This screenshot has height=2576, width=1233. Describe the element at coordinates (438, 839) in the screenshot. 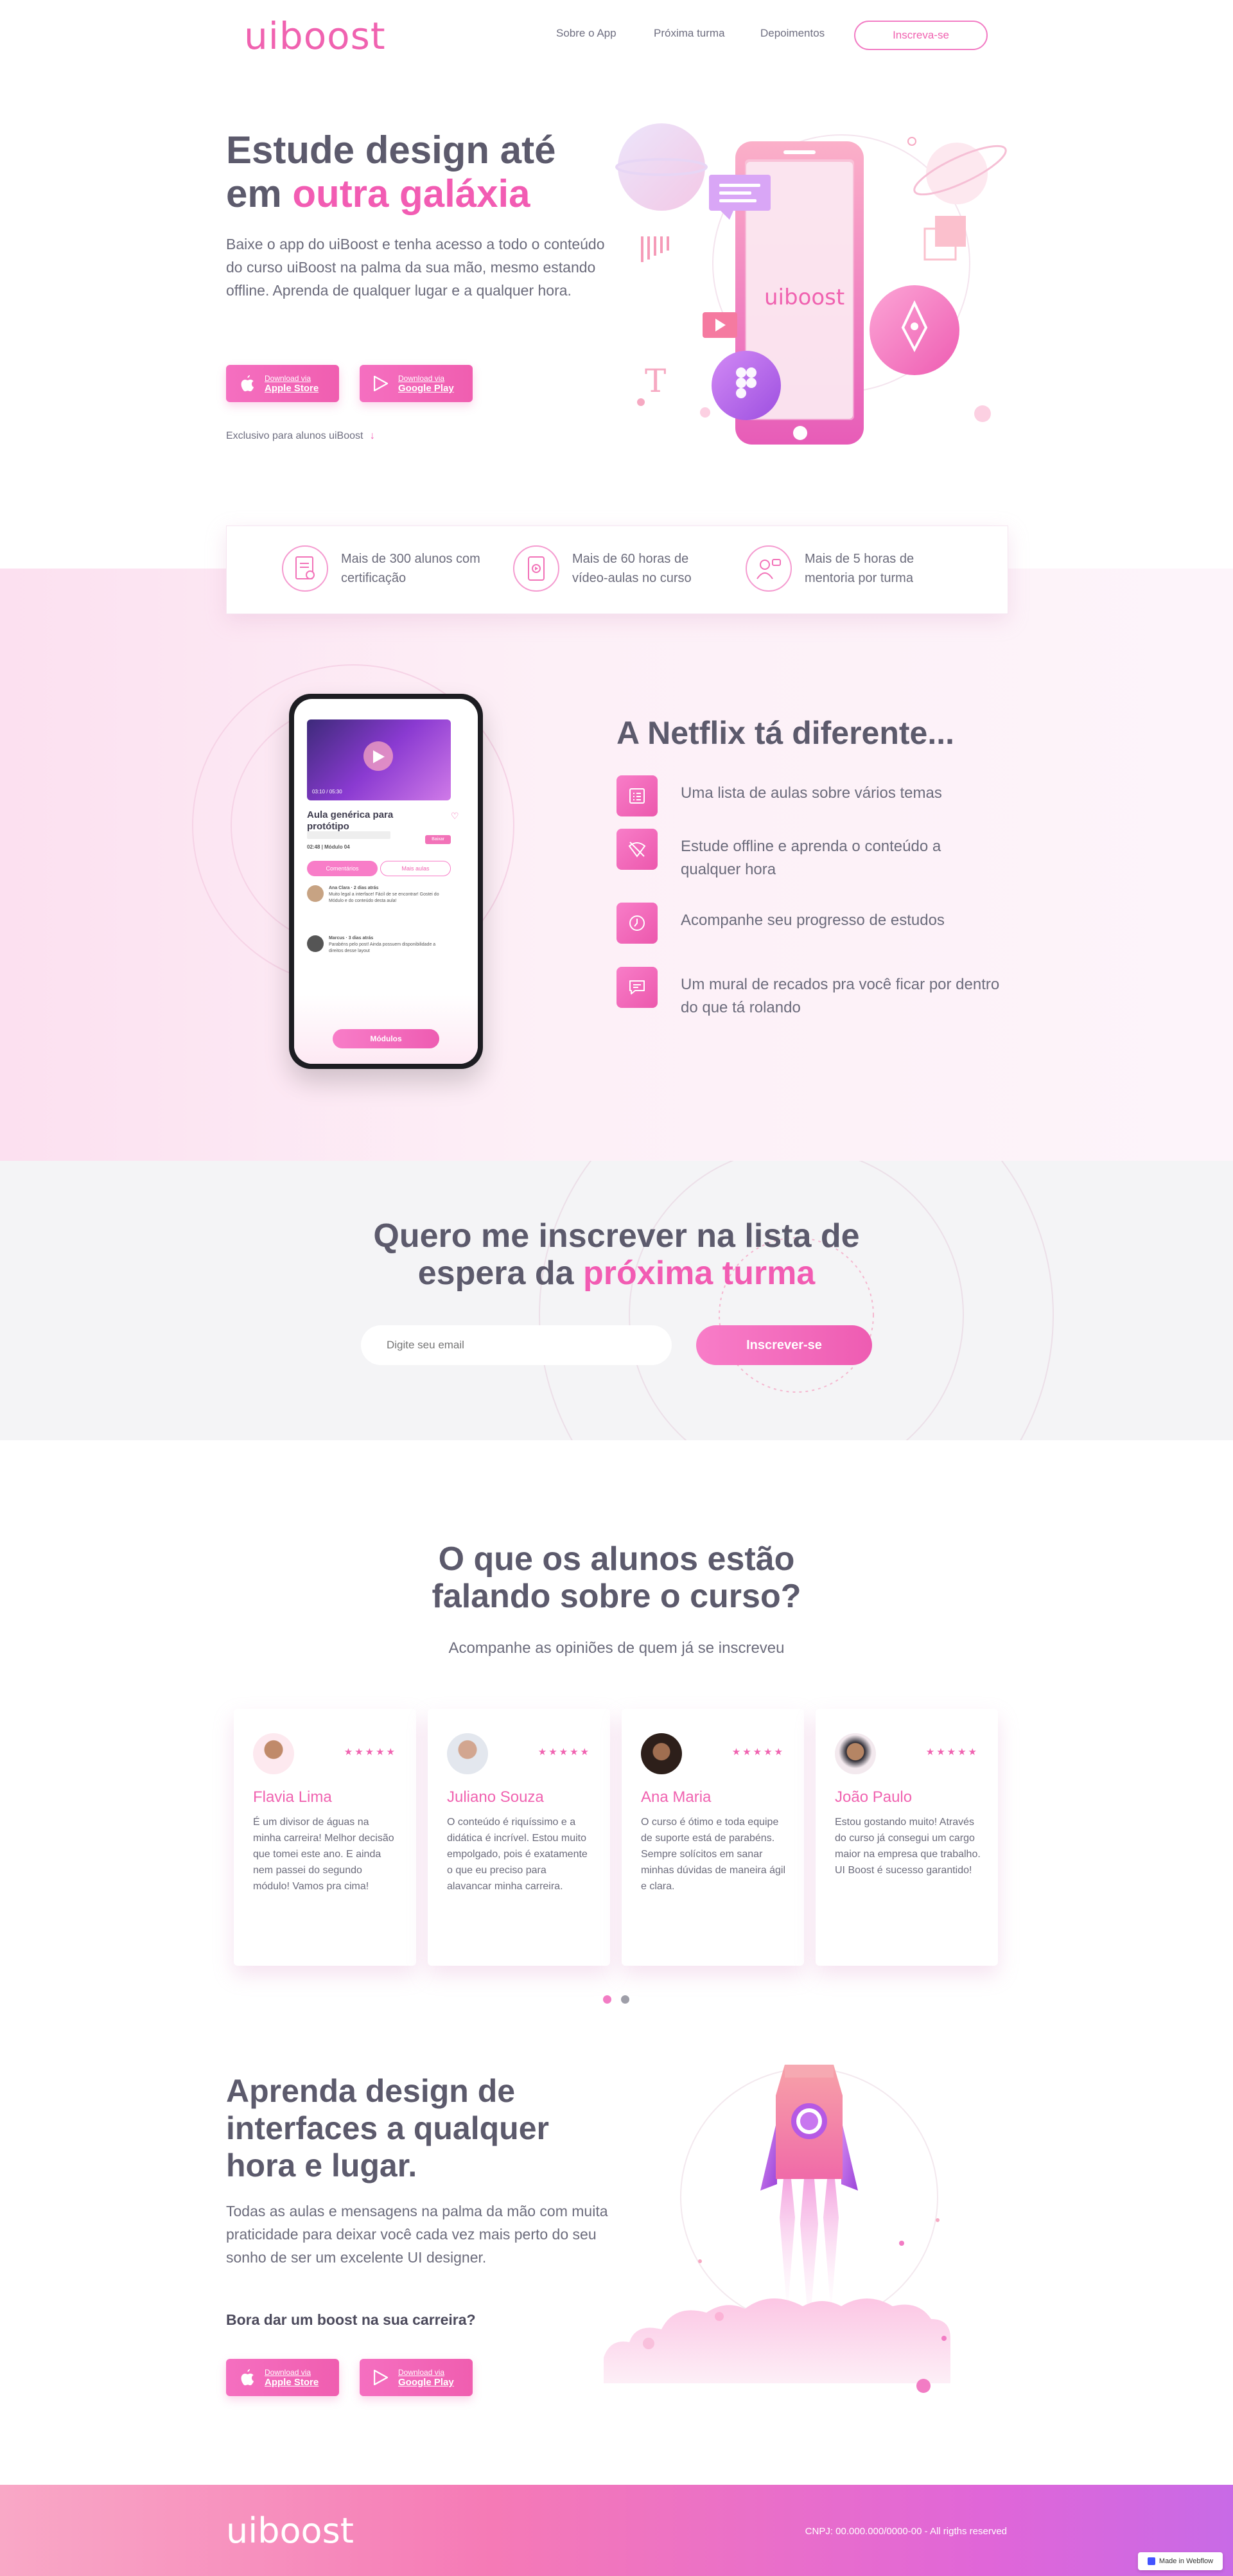

I see `download-tag: Baixar` at that location.